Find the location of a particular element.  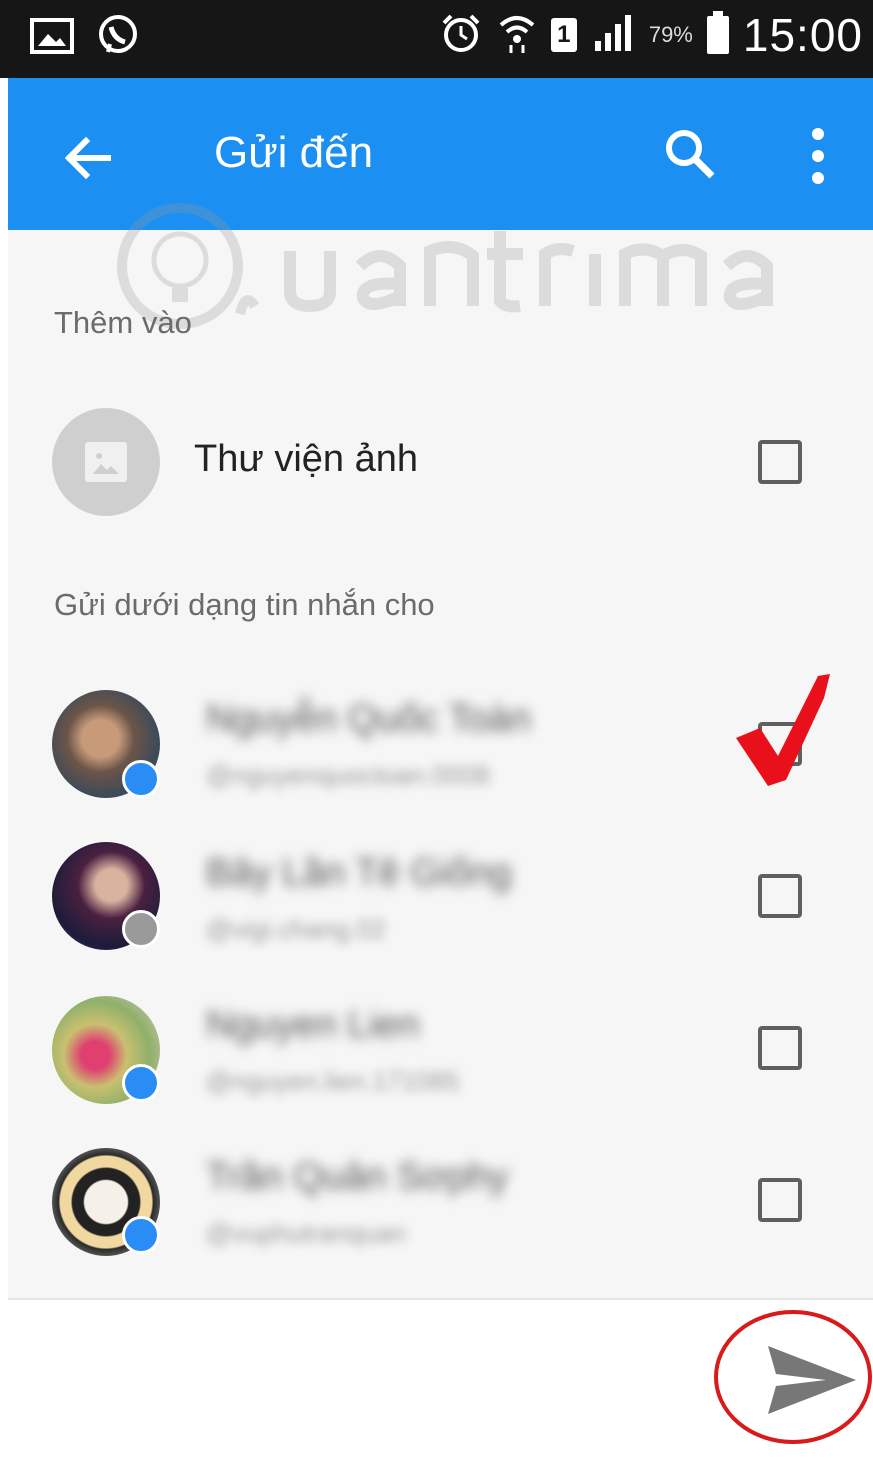

signal-icon is located at coordinates (613, 35).